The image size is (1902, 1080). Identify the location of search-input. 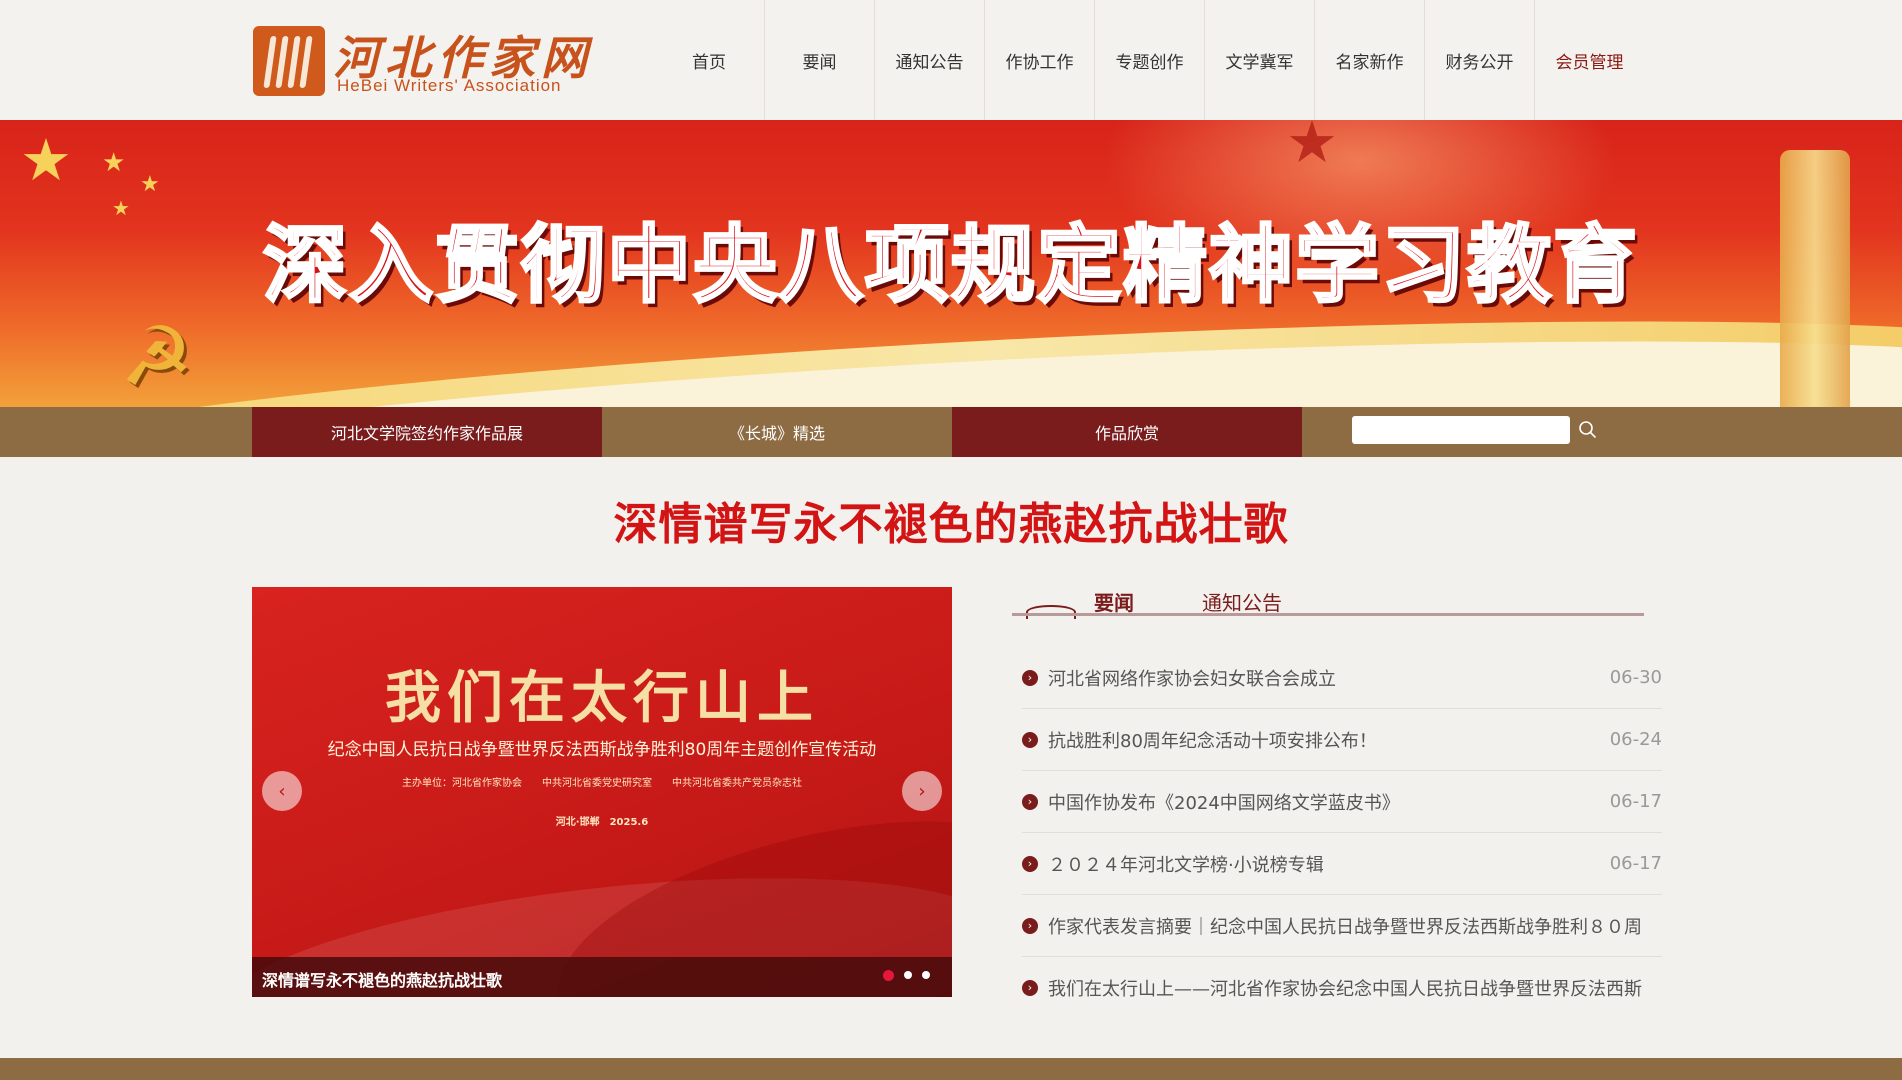
(1461, 430).